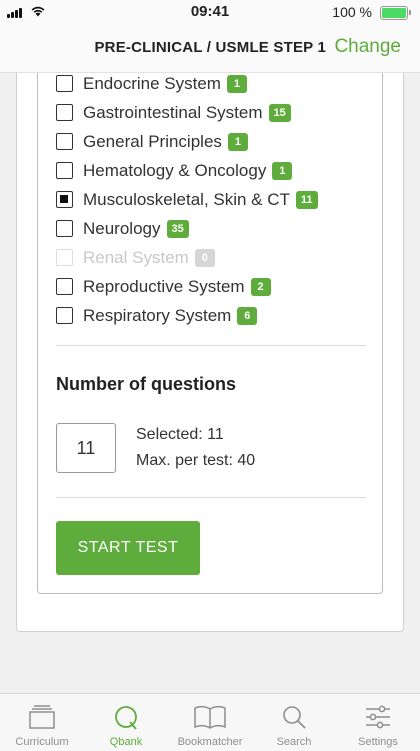 This screenshot has width=420, height=751. Describe the element at coordinates (352, 12) in the screenshot. I see `battery-percentage: 100 %` at that location.